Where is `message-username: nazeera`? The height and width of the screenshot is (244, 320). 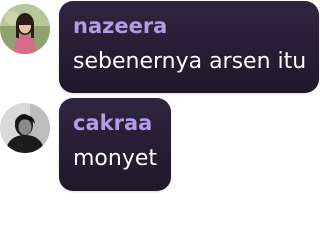 message-username: nazeera is located at coordinates (189, 26).